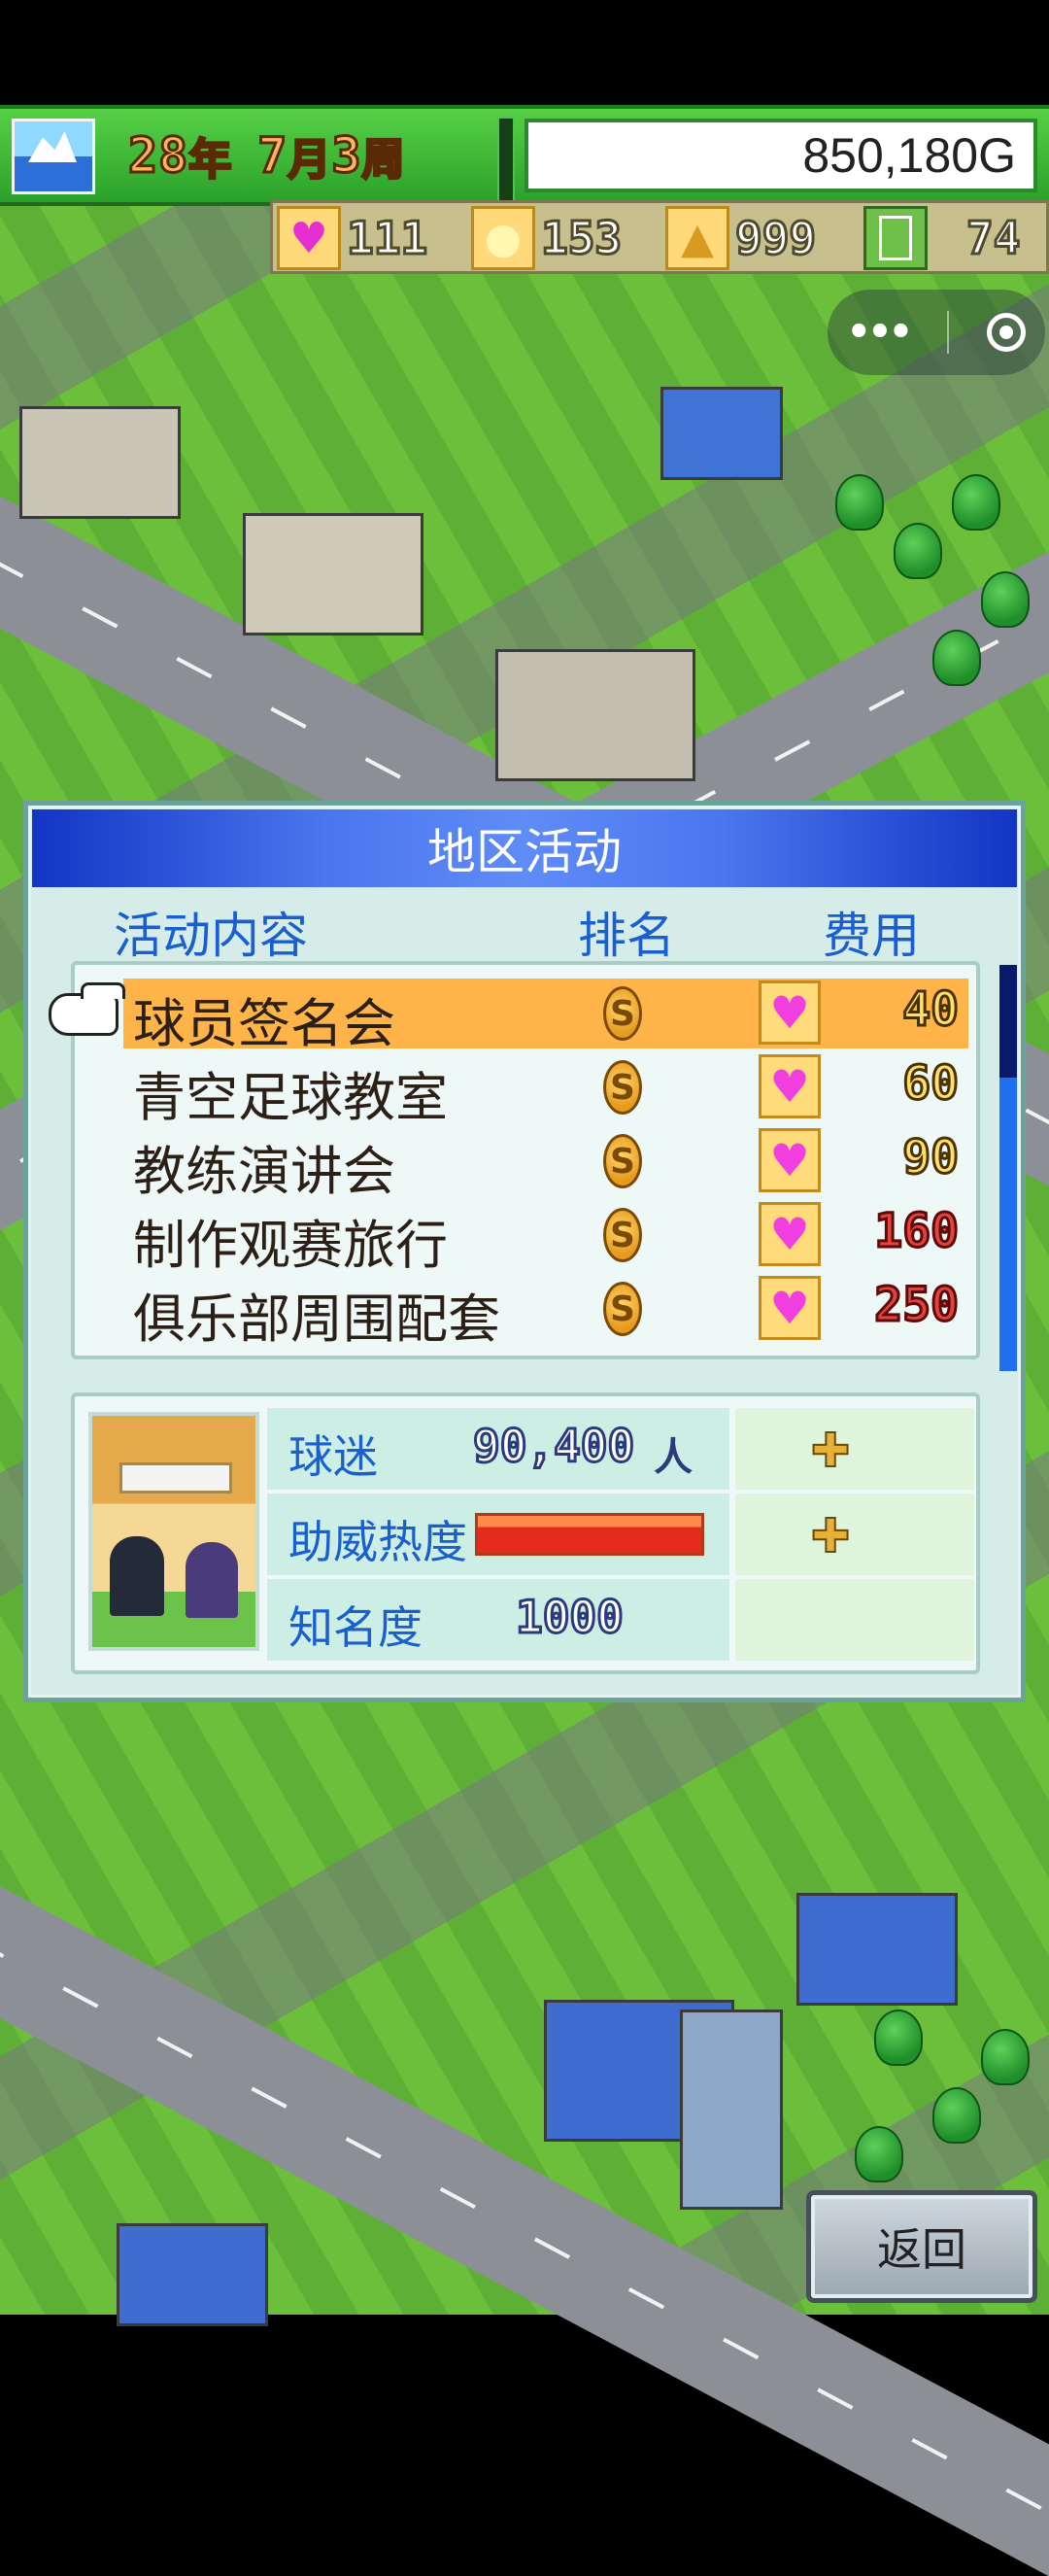 The height and width of the screenshot is (2576, 1049). What do you see at coordinates (317, 1319) in the screenshot?
I see `activity-name: 俱乐部周围配套` at bounding box center [317, 1319].